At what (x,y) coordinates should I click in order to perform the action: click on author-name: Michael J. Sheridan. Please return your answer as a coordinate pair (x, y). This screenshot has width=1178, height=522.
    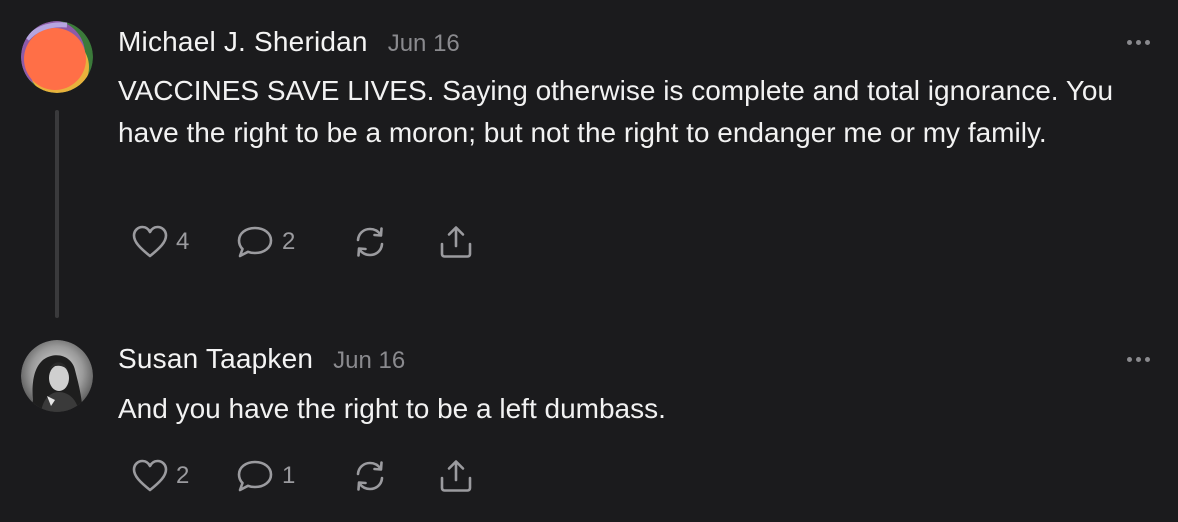
    Looking at the image, I should click on (243, 42).